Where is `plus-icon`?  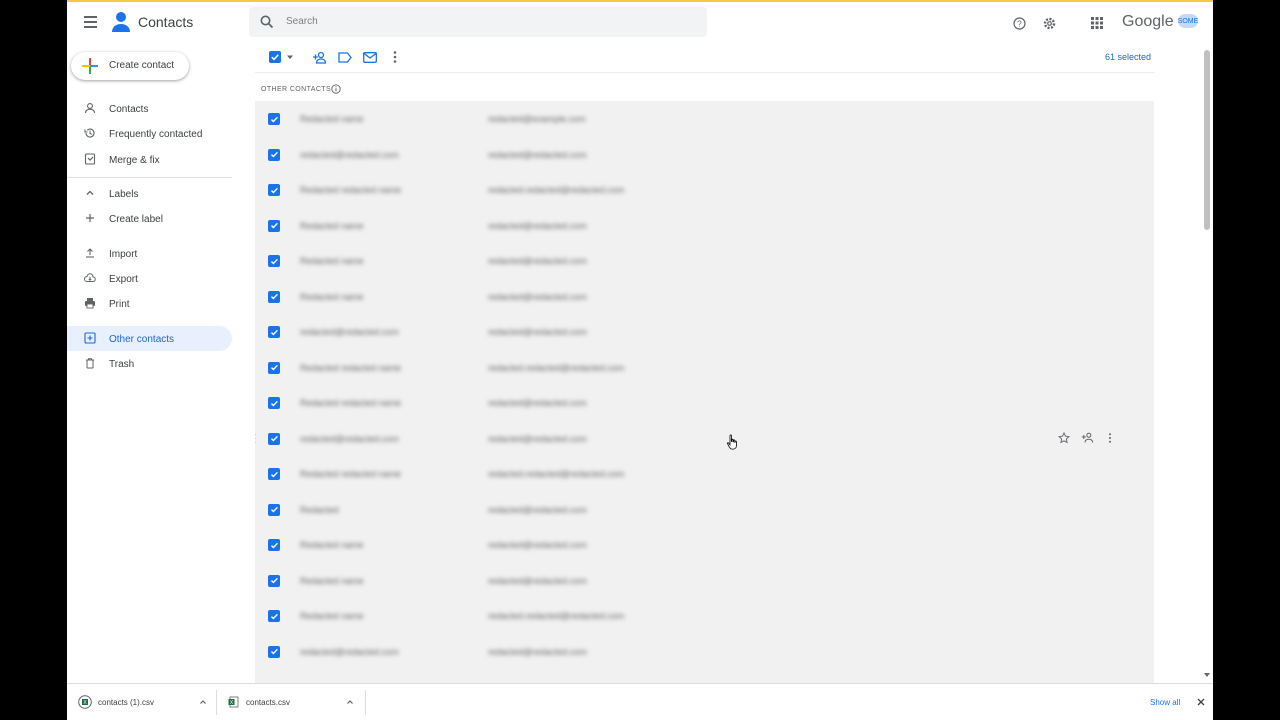 plus-icon is located at coordinates (90, 218).